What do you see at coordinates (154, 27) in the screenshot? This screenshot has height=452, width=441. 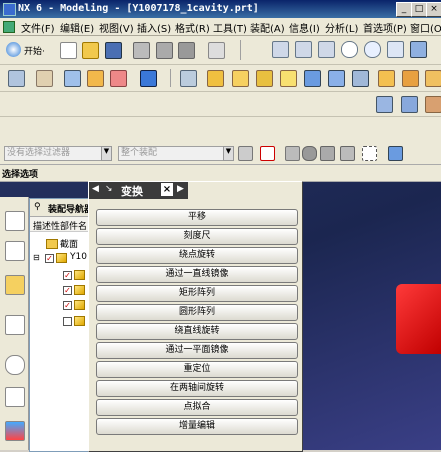 I see `menu-insert: 插入(S)` at bounding box center [154, 27].